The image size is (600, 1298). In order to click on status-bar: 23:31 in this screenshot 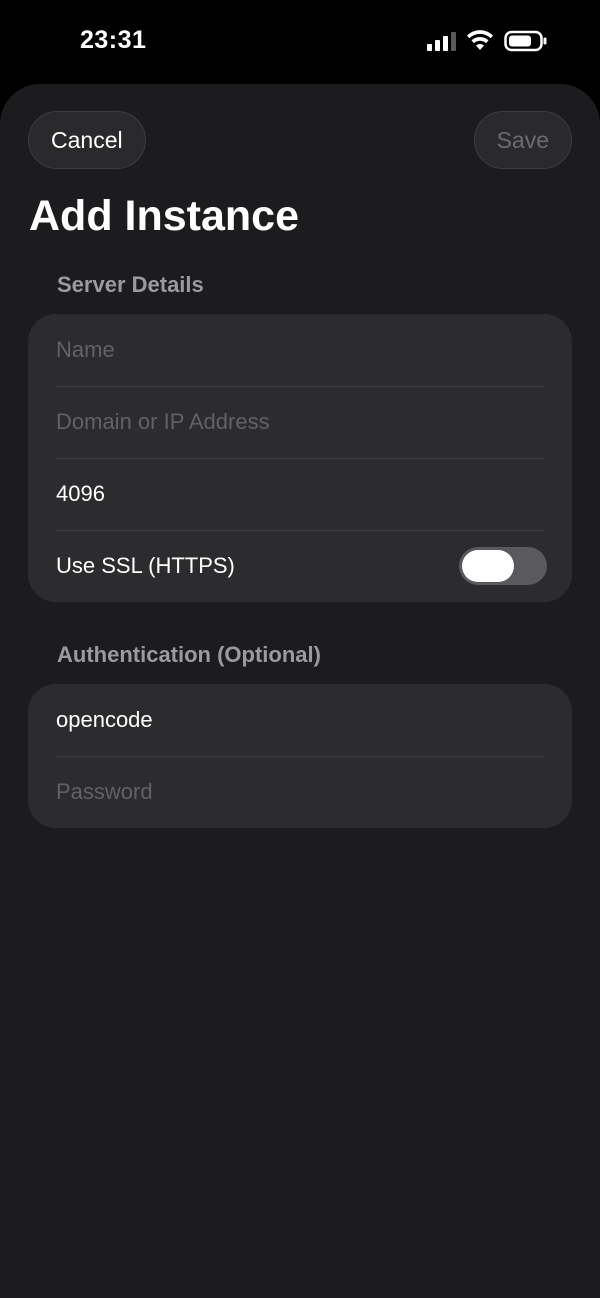, I will do `click(300, 42)`.